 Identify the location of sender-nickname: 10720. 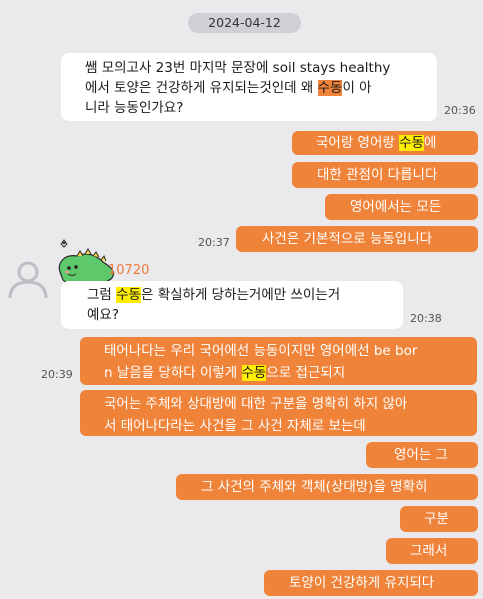
(128, 270).